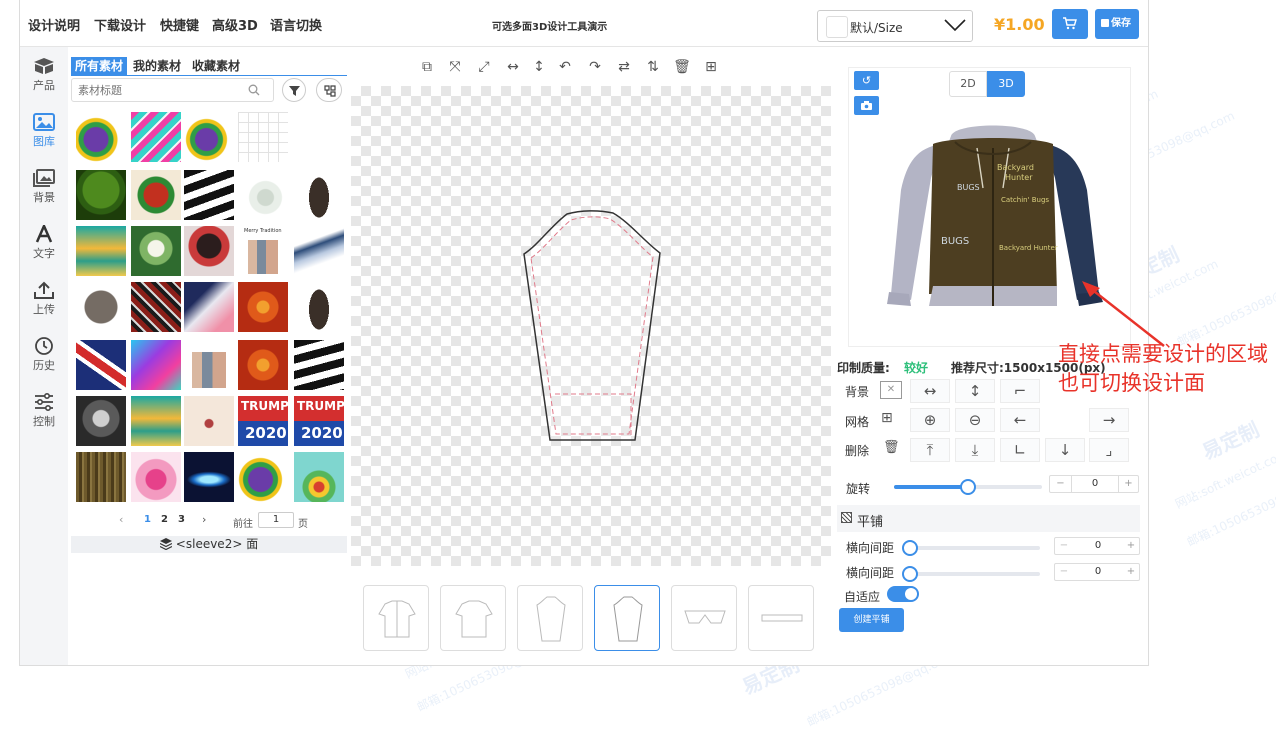 The image size is (1276, 730). Describe the element at coordinates (565, 67) in the screenshot. I see `undo-icon: ↶` at that location.